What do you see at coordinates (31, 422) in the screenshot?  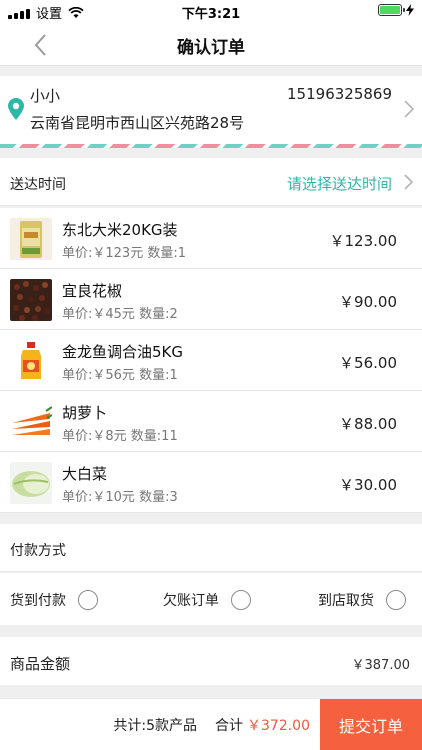 I see `product-image-carrot` at bounding box center [31, 422].